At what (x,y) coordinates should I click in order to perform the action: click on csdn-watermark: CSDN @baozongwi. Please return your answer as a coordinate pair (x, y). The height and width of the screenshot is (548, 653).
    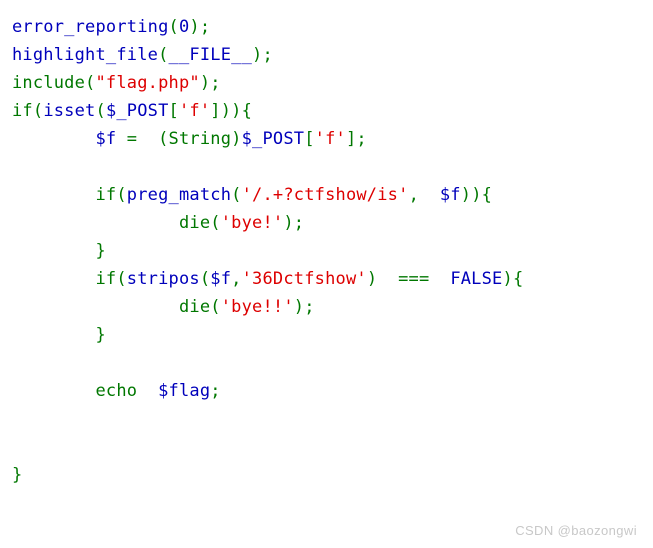
    Looking at the image, I should click on (576, 530).